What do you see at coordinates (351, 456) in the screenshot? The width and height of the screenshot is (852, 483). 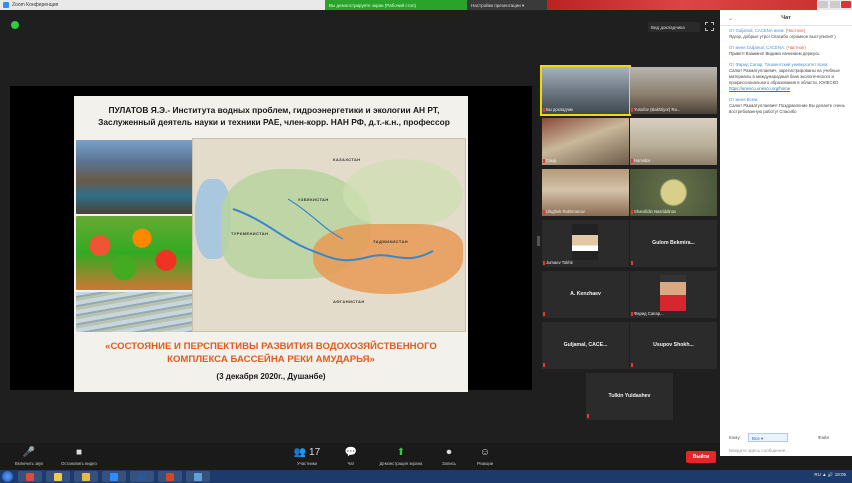 I see `chat-button: 💬 Чат` at bounding box center [351, 456].